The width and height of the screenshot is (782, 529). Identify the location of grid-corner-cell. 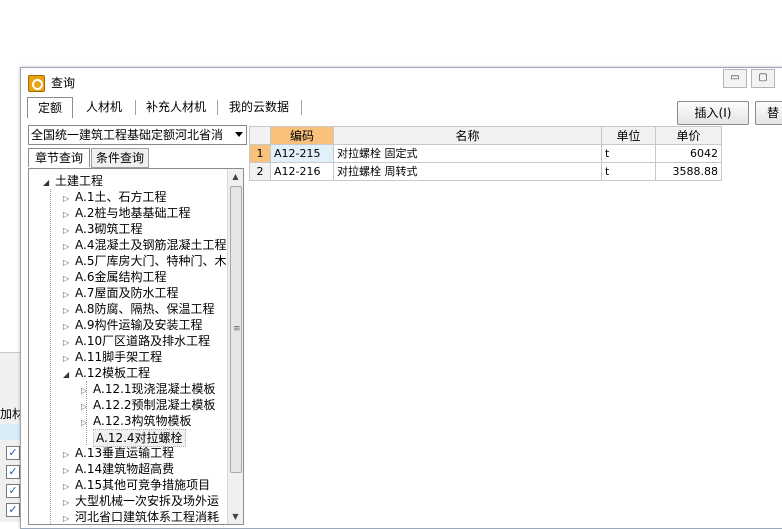
(260, 136).